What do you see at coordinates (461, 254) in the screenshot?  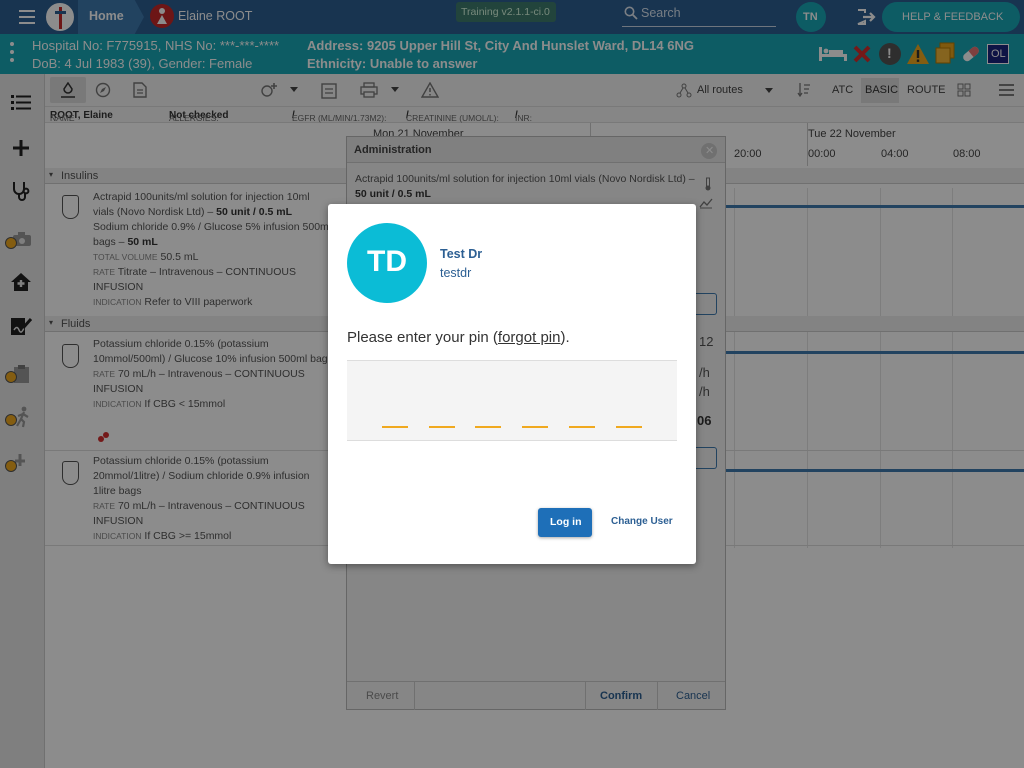 I see `user-display-name: Test Dr` at bounding box center [461, 254].